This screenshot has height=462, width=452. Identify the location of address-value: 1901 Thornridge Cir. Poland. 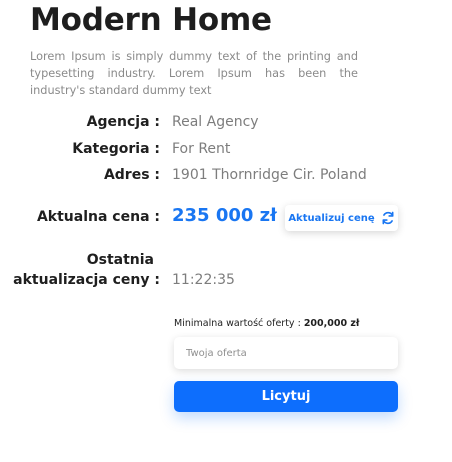
(269, 175).